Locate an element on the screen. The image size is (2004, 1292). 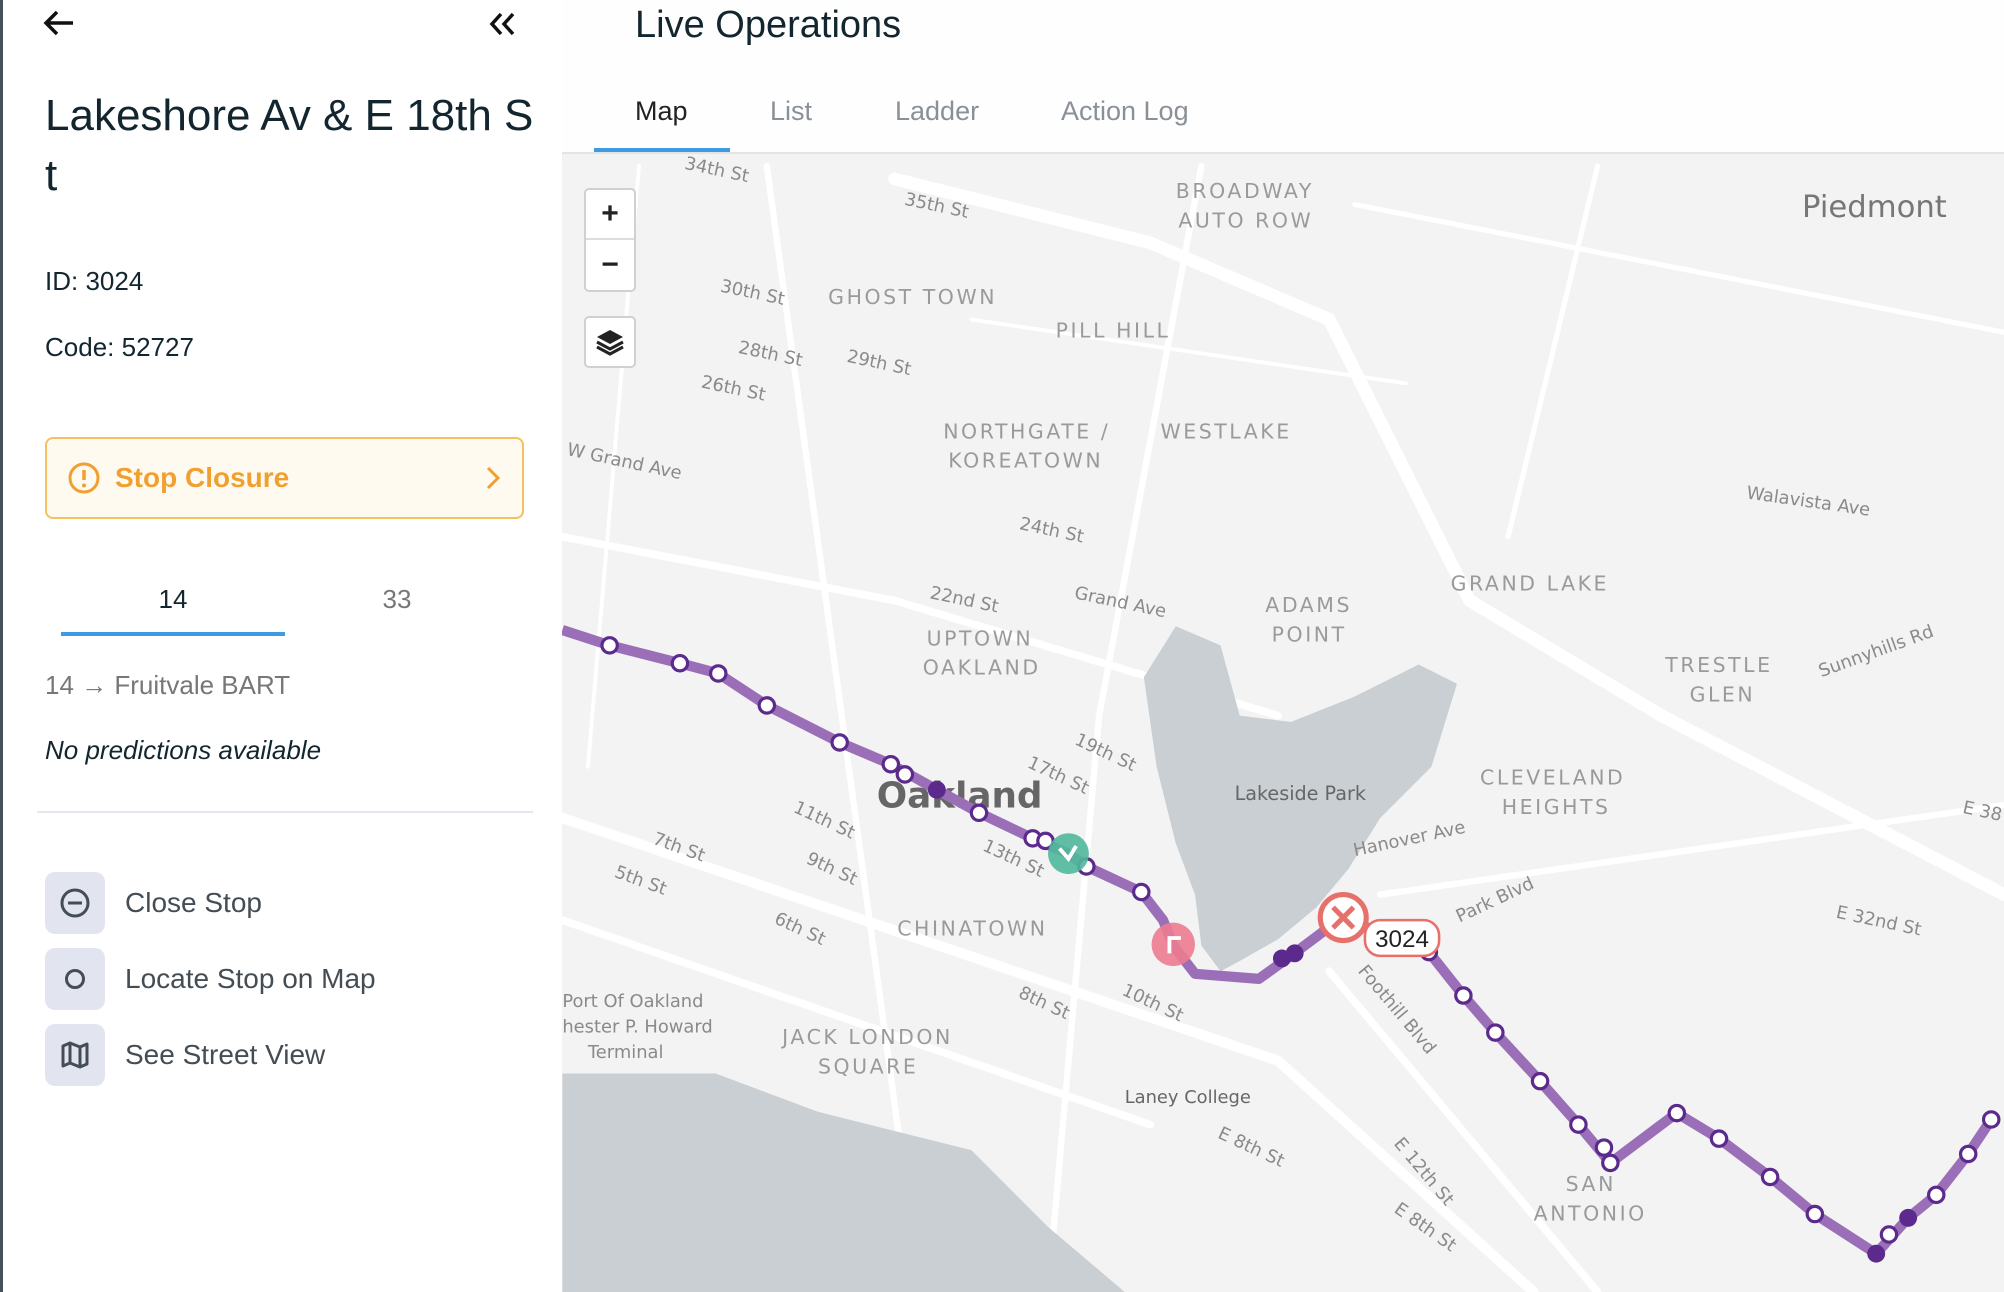
label: KOREATOWN is located at coordinates (1025, 461).